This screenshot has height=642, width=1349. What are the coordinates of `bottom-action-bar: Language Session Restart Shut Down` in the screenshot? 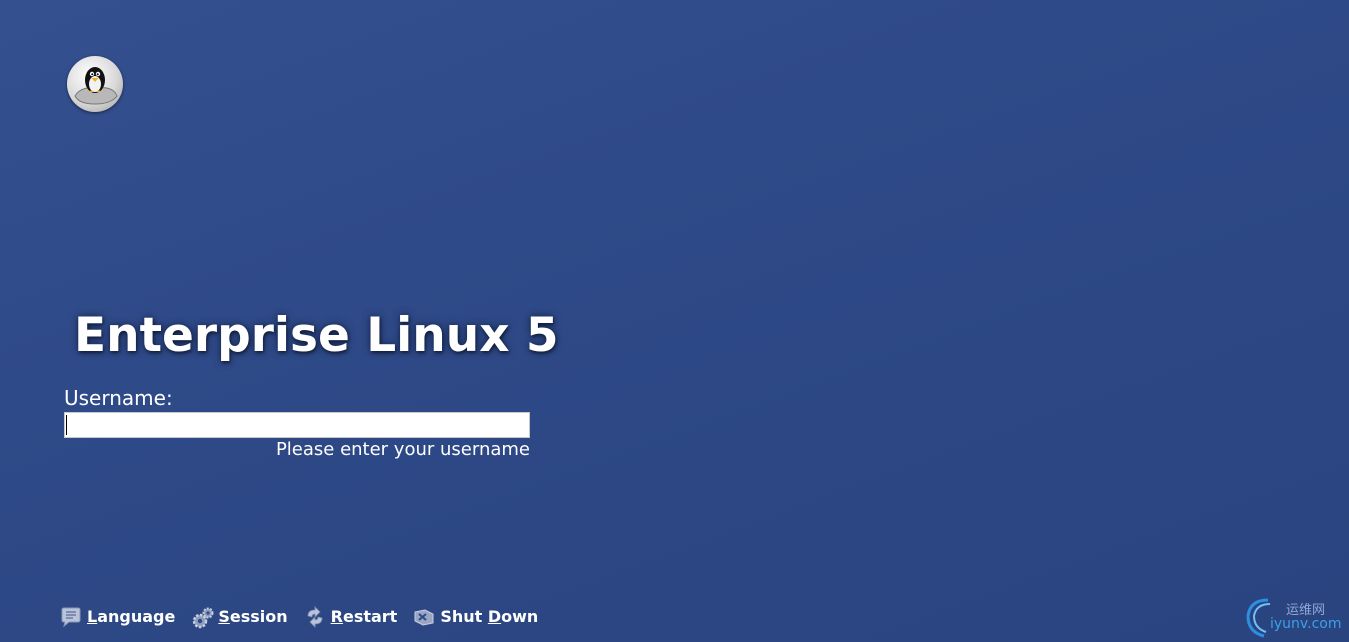 It's located at (307, 617).